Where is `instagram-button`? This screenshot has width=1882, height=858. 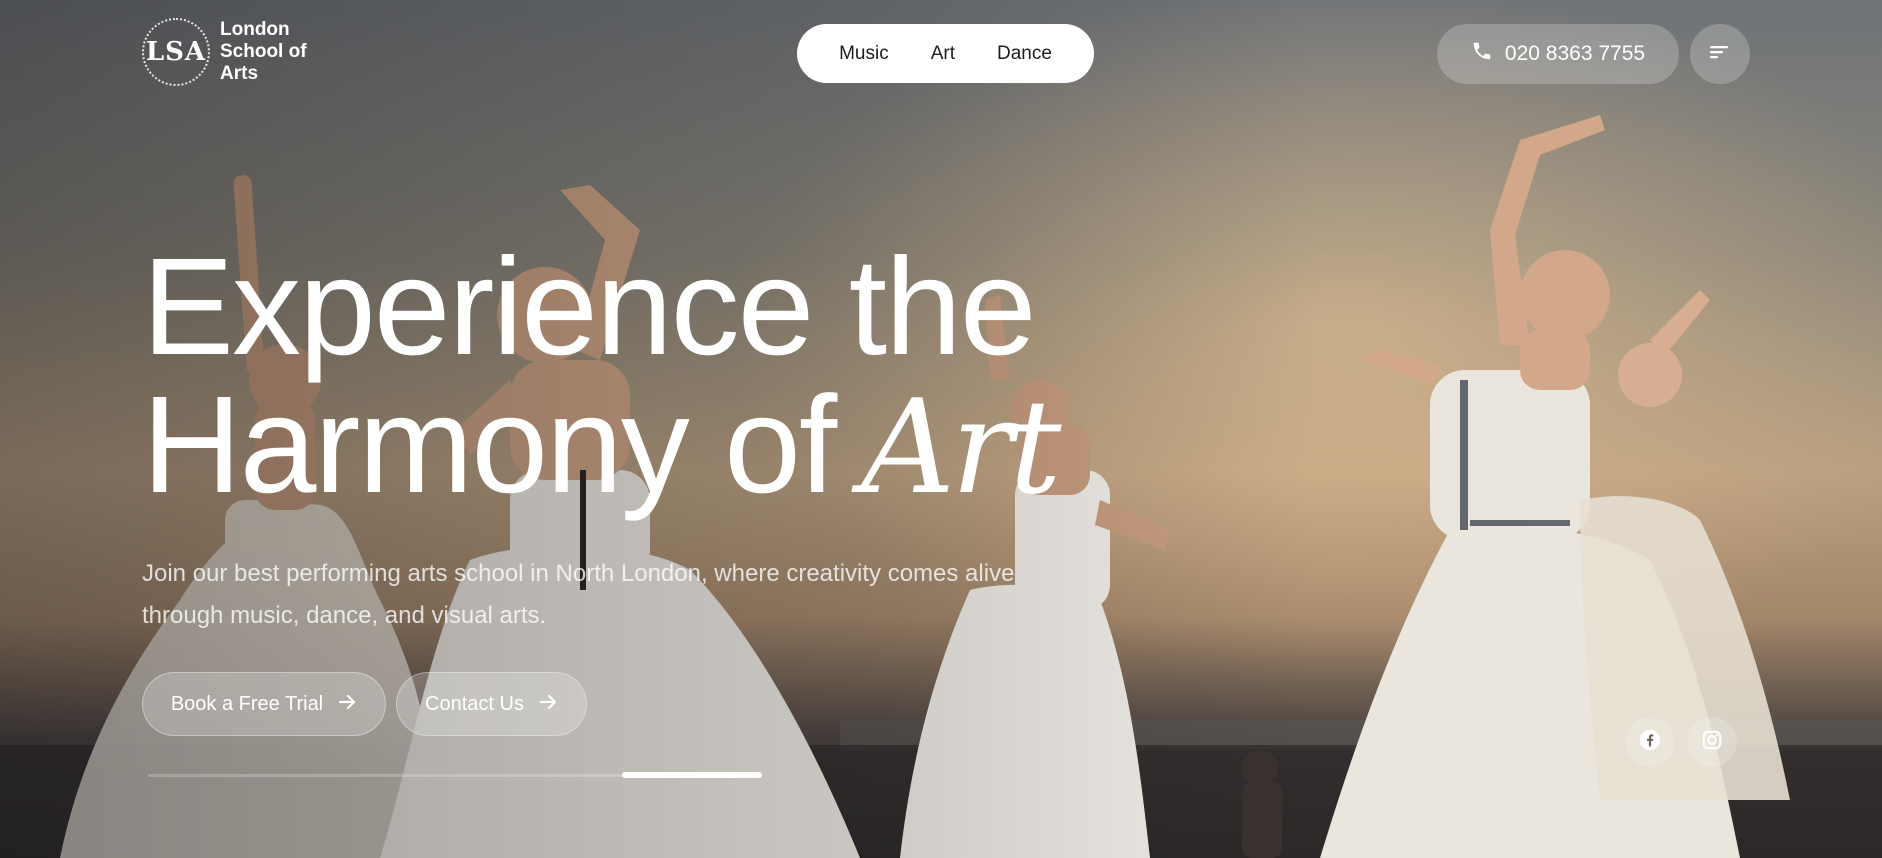 instagram-button is located at coordinates (1712, 742).